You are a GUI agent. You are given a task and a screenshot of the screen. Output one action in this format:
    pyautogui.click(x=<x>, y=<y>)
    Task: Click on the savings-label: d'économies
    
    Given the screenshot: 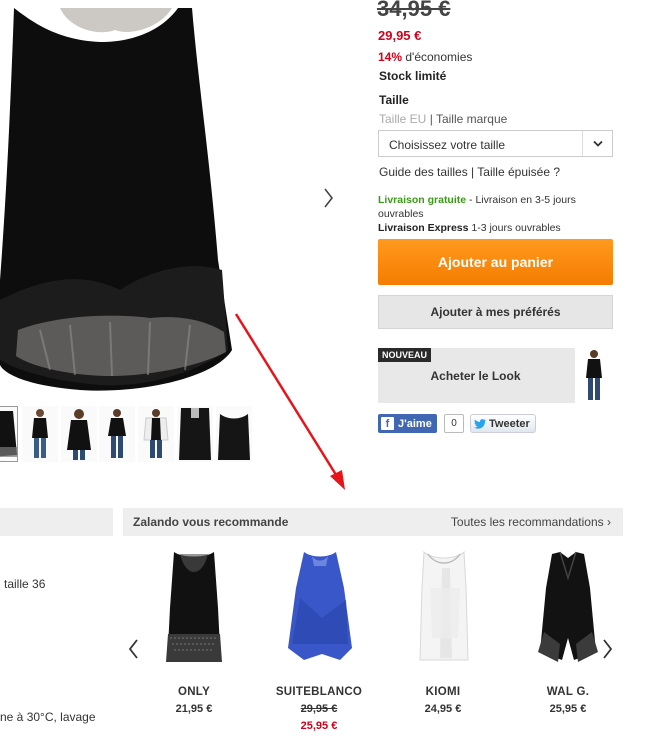 What is the action you would take?
    pyautogui.click(x=437, y=57)
    